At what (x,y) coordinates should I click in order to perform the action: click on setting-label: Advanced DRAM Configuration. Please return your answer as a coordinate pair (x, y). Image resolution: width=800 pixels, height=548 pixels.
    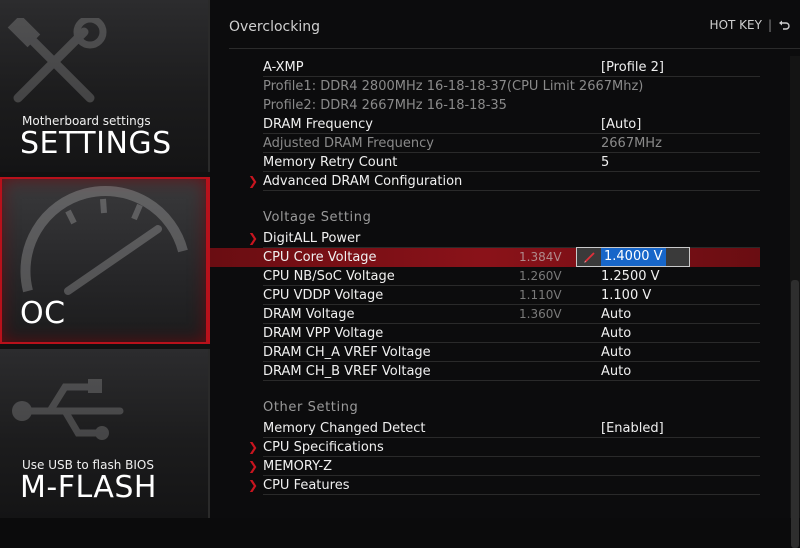
    Looking at the image, I should click on (363, 181).